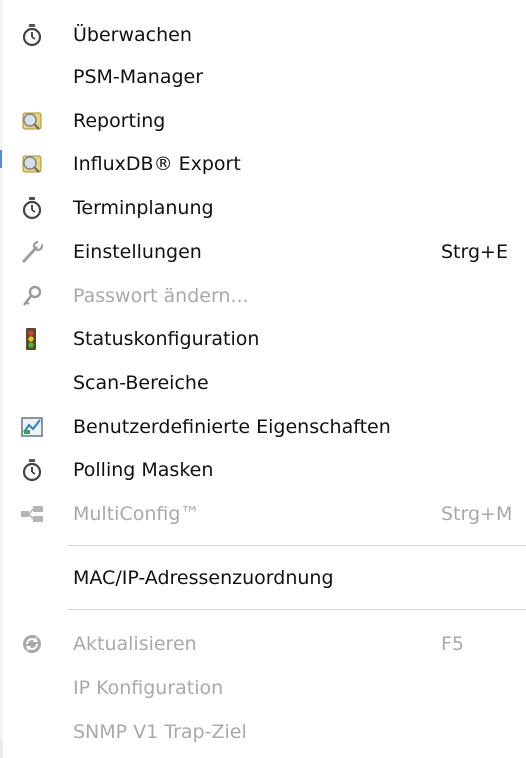 Image resolution: width=526 pixels, height=758 pixels. What do you see at coordinates (263, 121) in the screenshot?
I see `menu-item-reporting: Reporting` at bounding box center [263, 121].